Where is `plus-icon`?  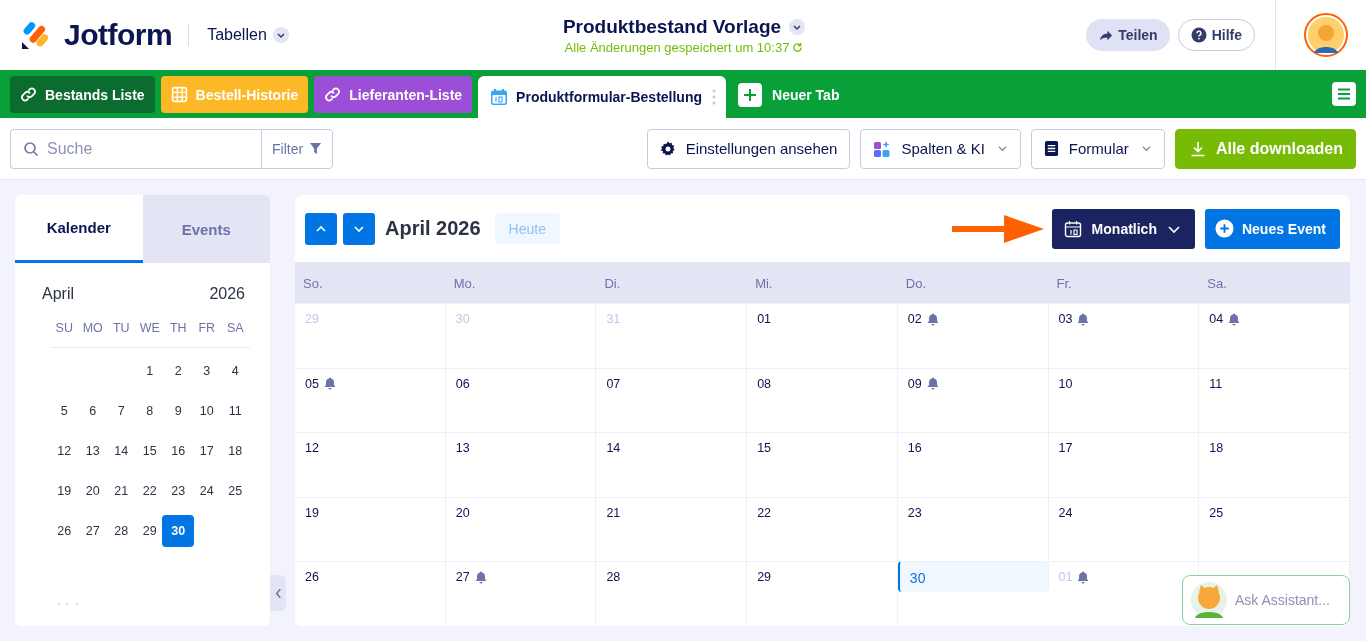
plus-icon is located at coordinates (750, 94).